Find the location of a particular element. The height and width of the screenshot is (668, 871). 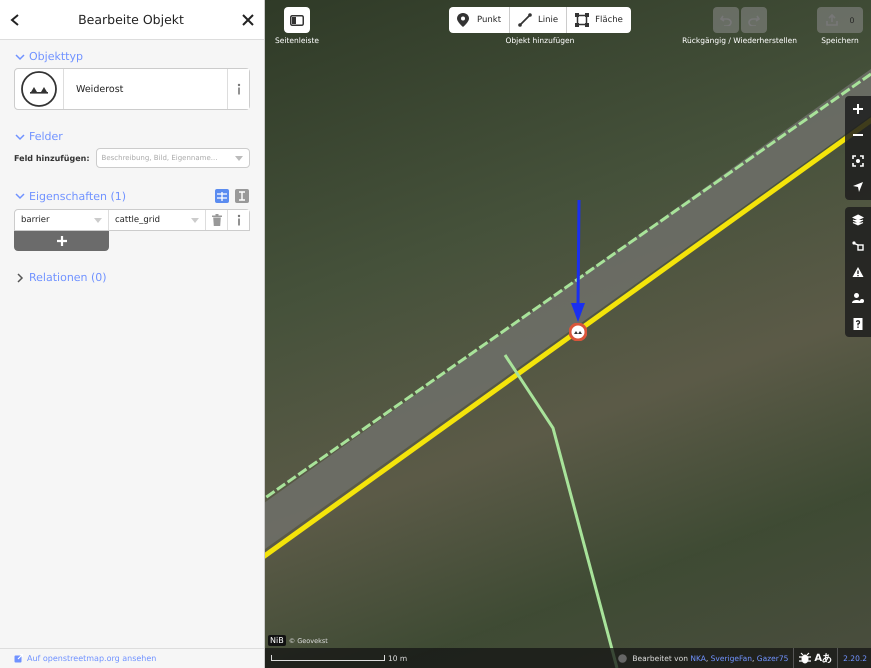

bug-icon is located at coordinates (805, 658).